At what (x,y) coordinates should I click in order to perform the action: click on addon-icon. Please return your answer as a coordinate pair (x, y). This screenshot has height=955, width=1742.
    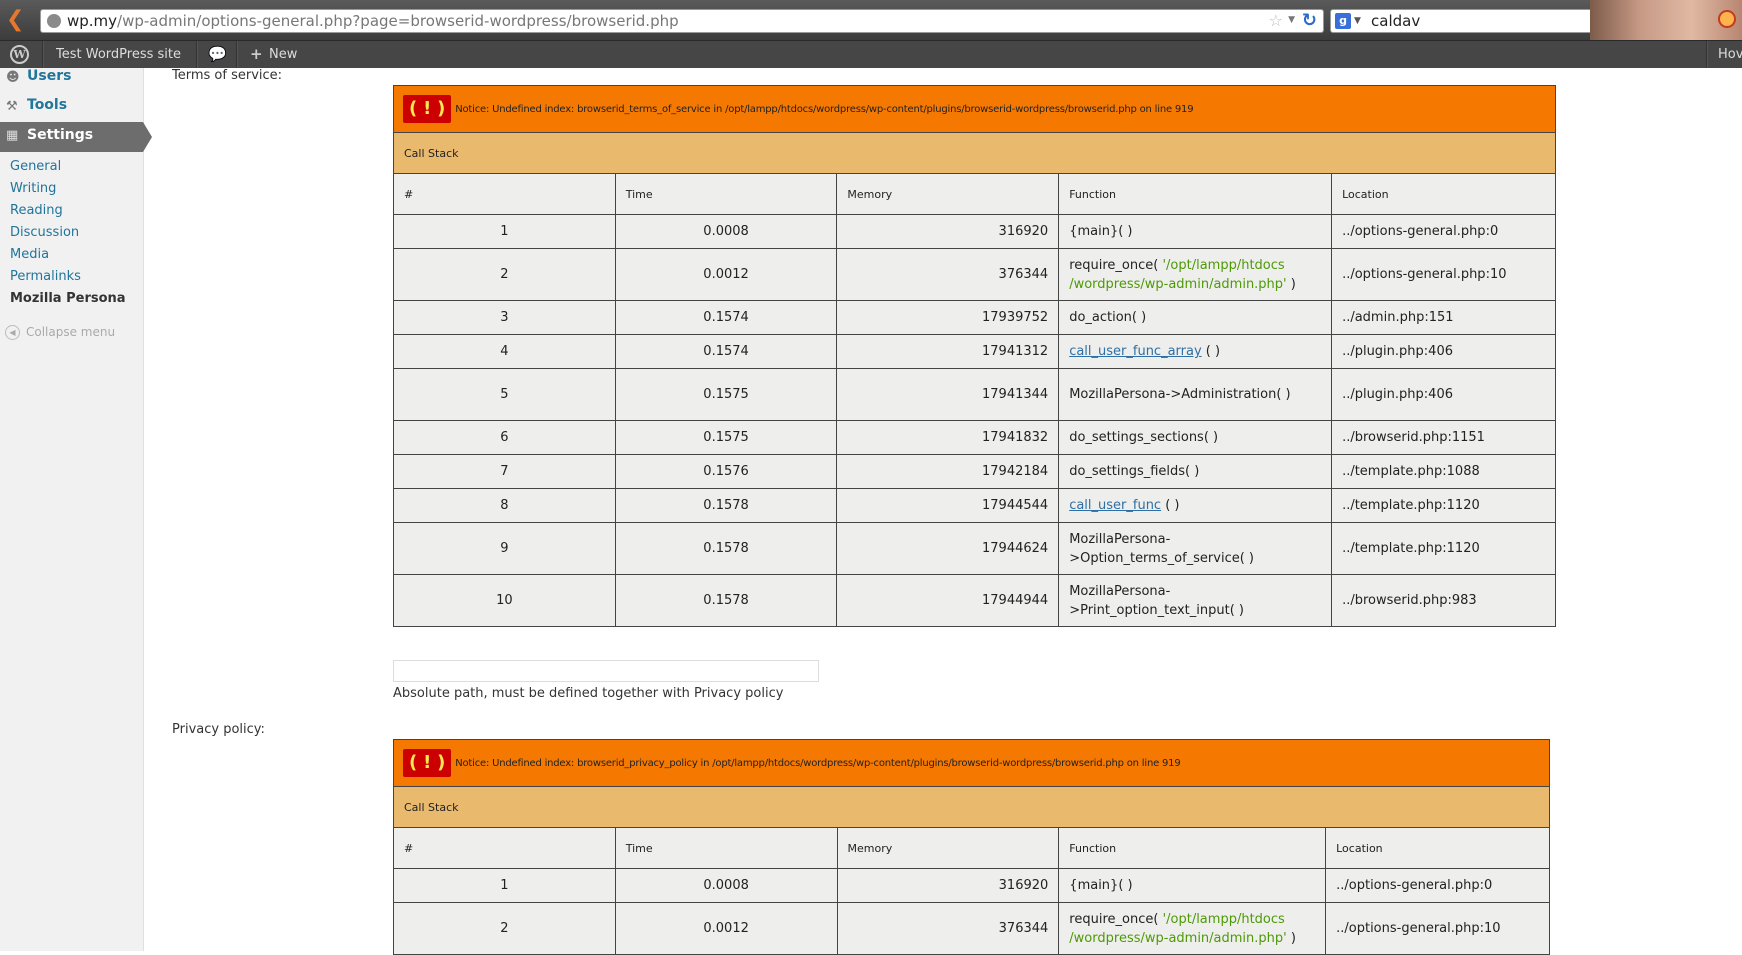
    Looking at the image, I should click on (1727, 19).